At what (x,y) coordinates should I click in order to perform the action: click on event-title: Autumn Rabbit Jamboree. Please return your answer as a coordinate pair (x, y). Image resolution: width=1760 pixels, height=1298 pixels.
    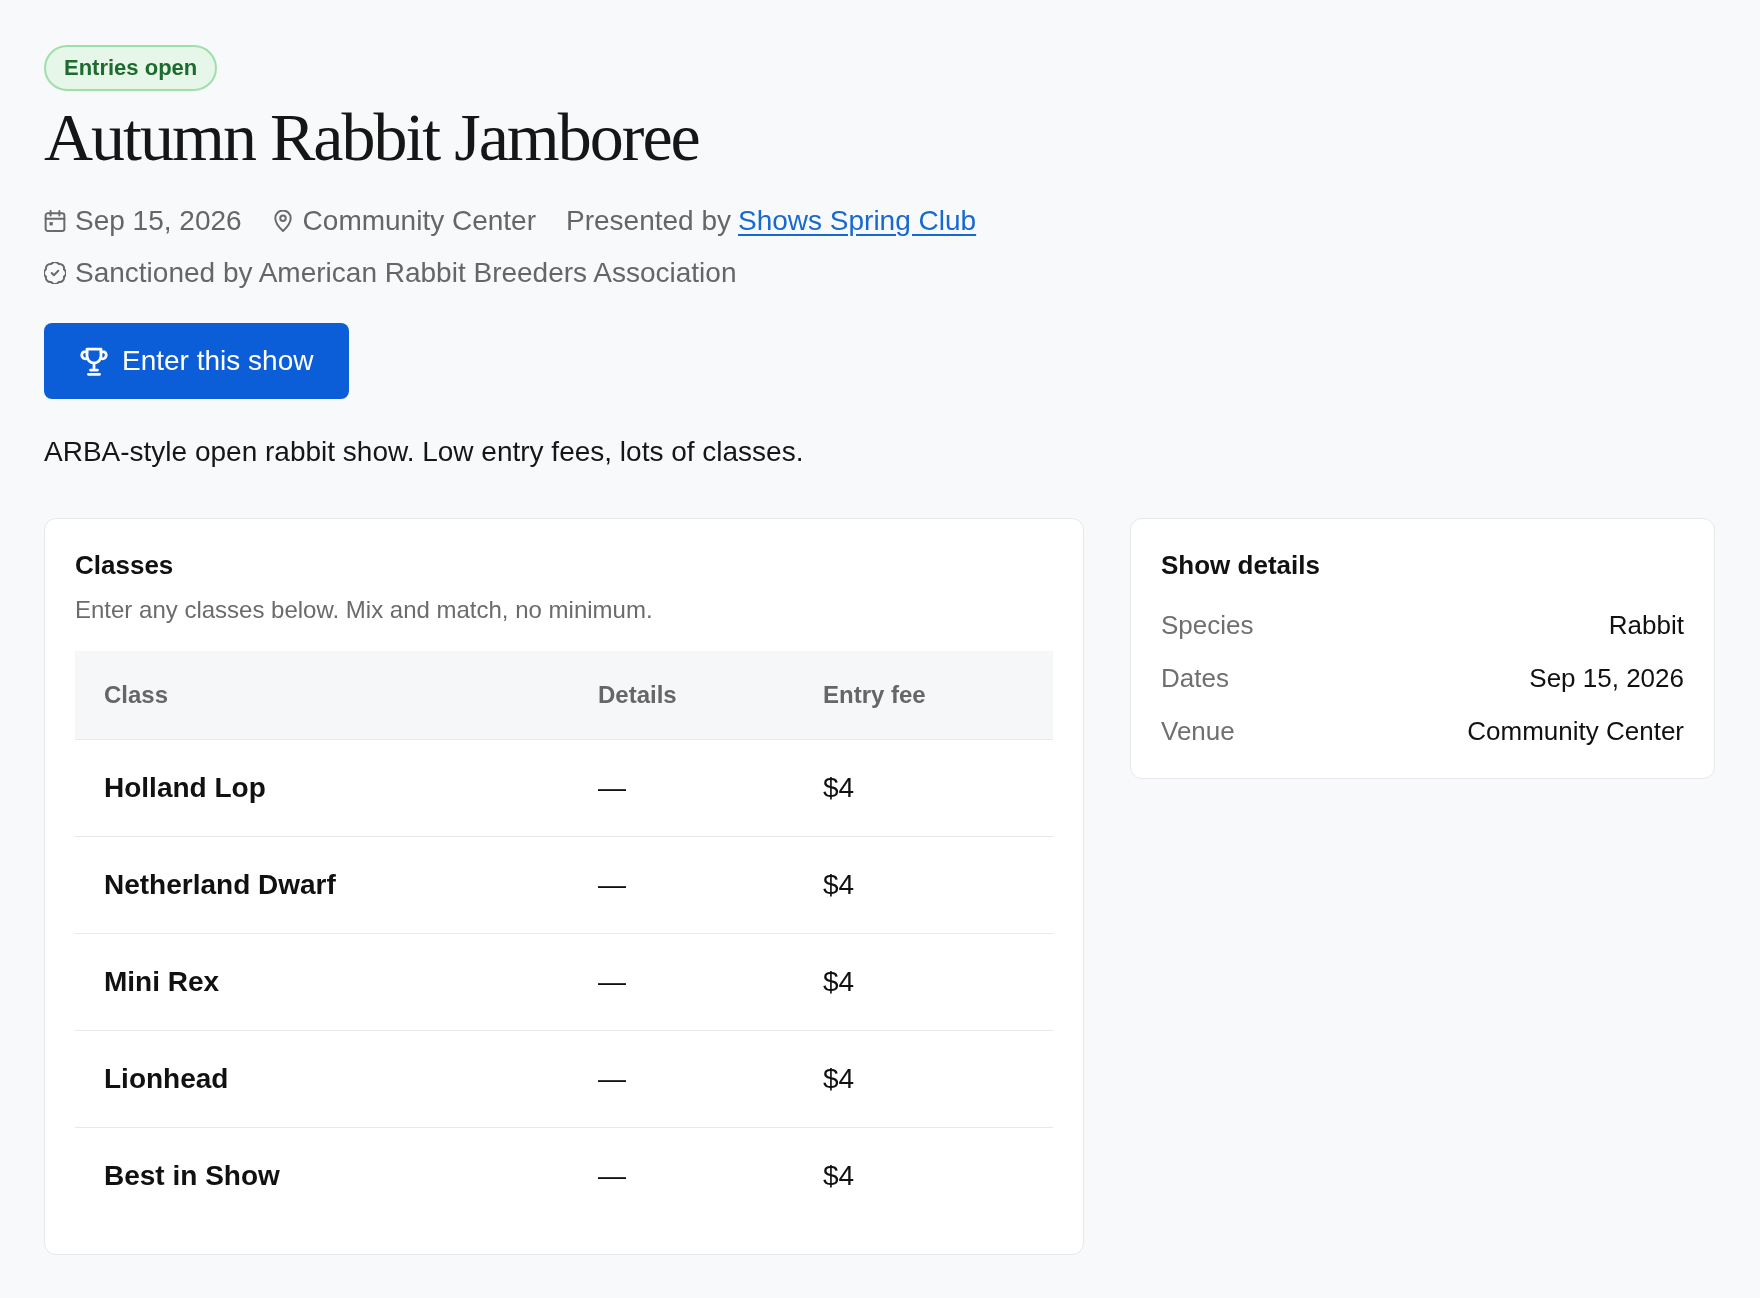
    Looking at the image, I should click on (371, 137).